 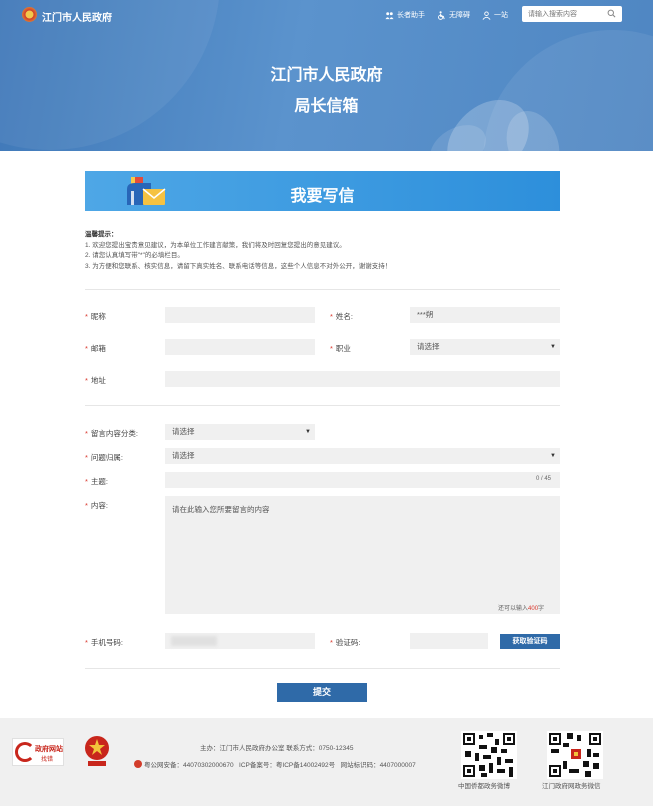 What do you see at coordinates (112, 433) in the screenshot?
I see `category-label: * 留言内容分类:` at bounding box center [112, 433].